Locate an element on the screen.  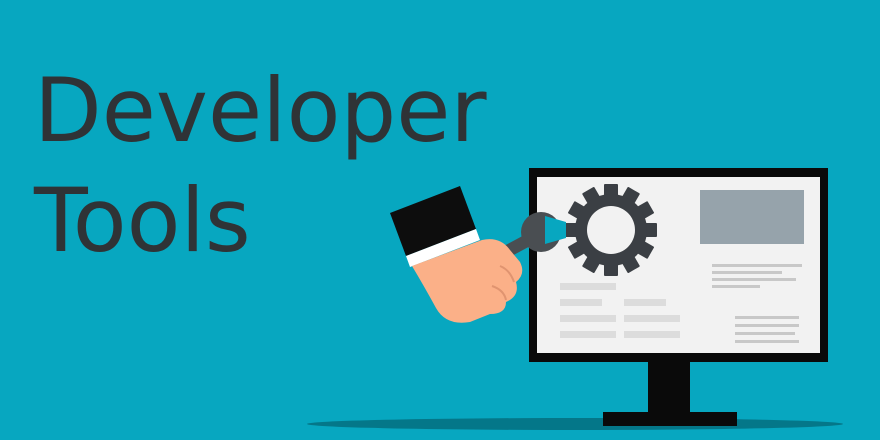
hand-illustration is located at coordinates (456, 254).